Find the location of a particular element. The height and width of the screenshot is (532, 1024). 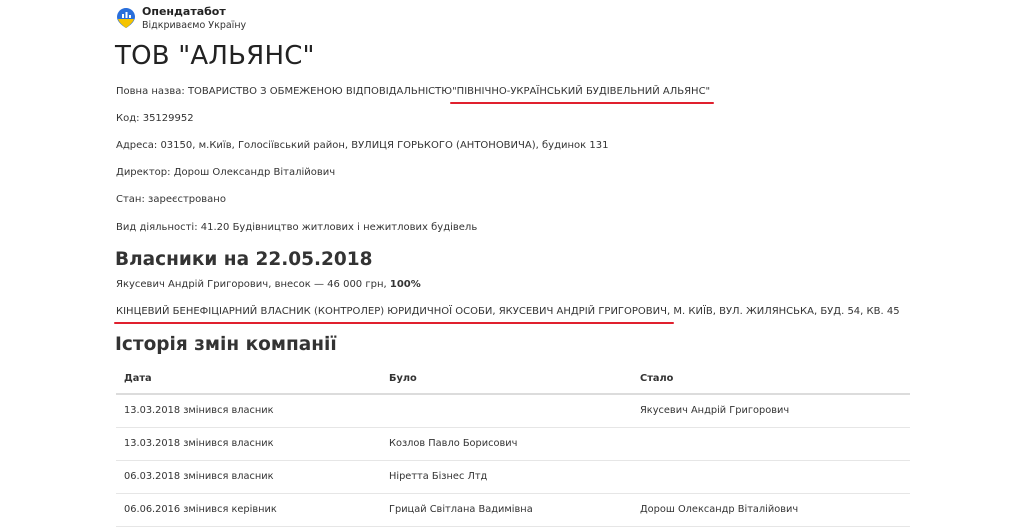

status-label: Стан: is located at coordinates (130, 199).